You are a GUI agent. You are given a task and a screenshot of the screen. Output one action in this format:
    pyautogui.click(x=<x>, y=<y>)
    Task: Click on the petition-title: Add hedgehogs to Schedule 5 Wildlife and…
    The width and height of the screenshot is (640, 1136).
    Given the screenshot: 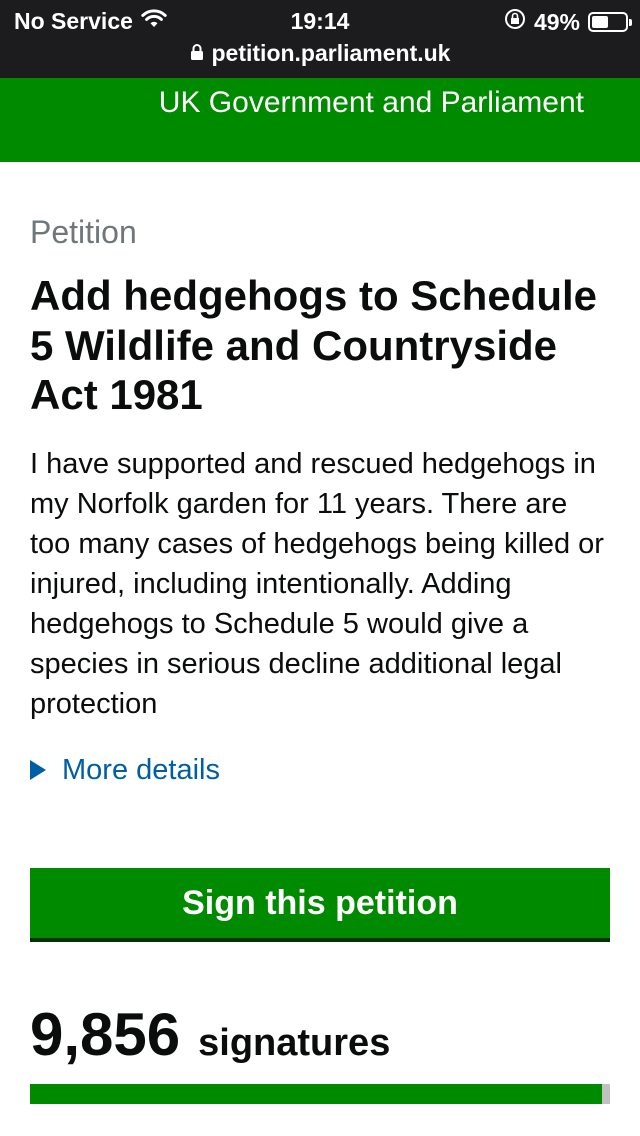 What is the action you would take?
    pyautogui.click(x=314, y=345)
    